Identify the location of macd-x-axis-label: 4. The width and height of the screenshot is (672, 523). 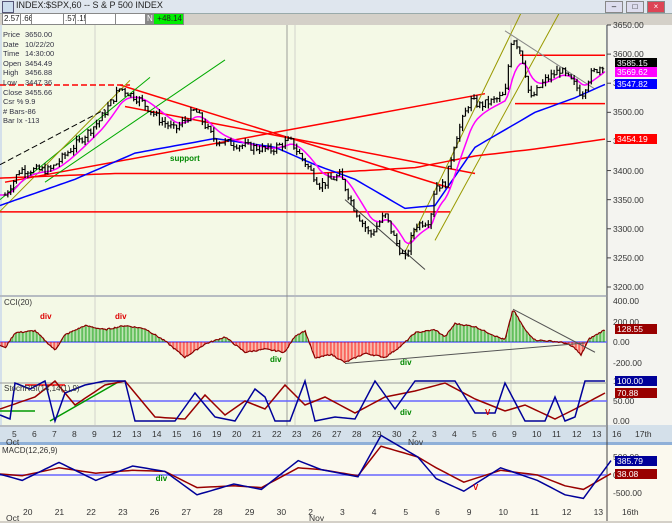
(374, 512).